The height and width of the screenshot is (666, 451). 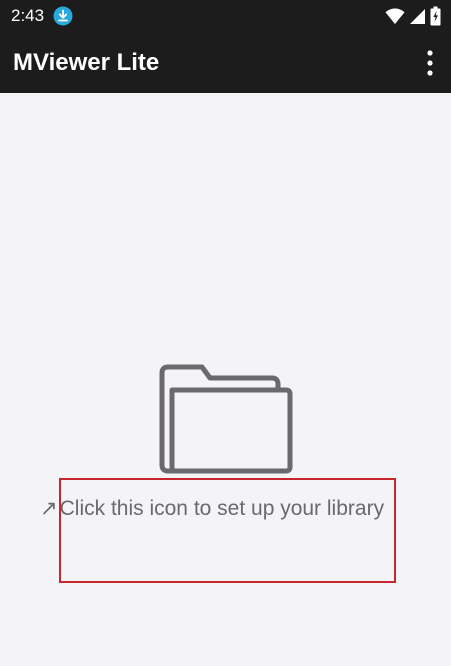 What do you see at coordinates (225, 16) in the screenshot?
I see `status-bar: 2:43` at bounding box center [225, 16].